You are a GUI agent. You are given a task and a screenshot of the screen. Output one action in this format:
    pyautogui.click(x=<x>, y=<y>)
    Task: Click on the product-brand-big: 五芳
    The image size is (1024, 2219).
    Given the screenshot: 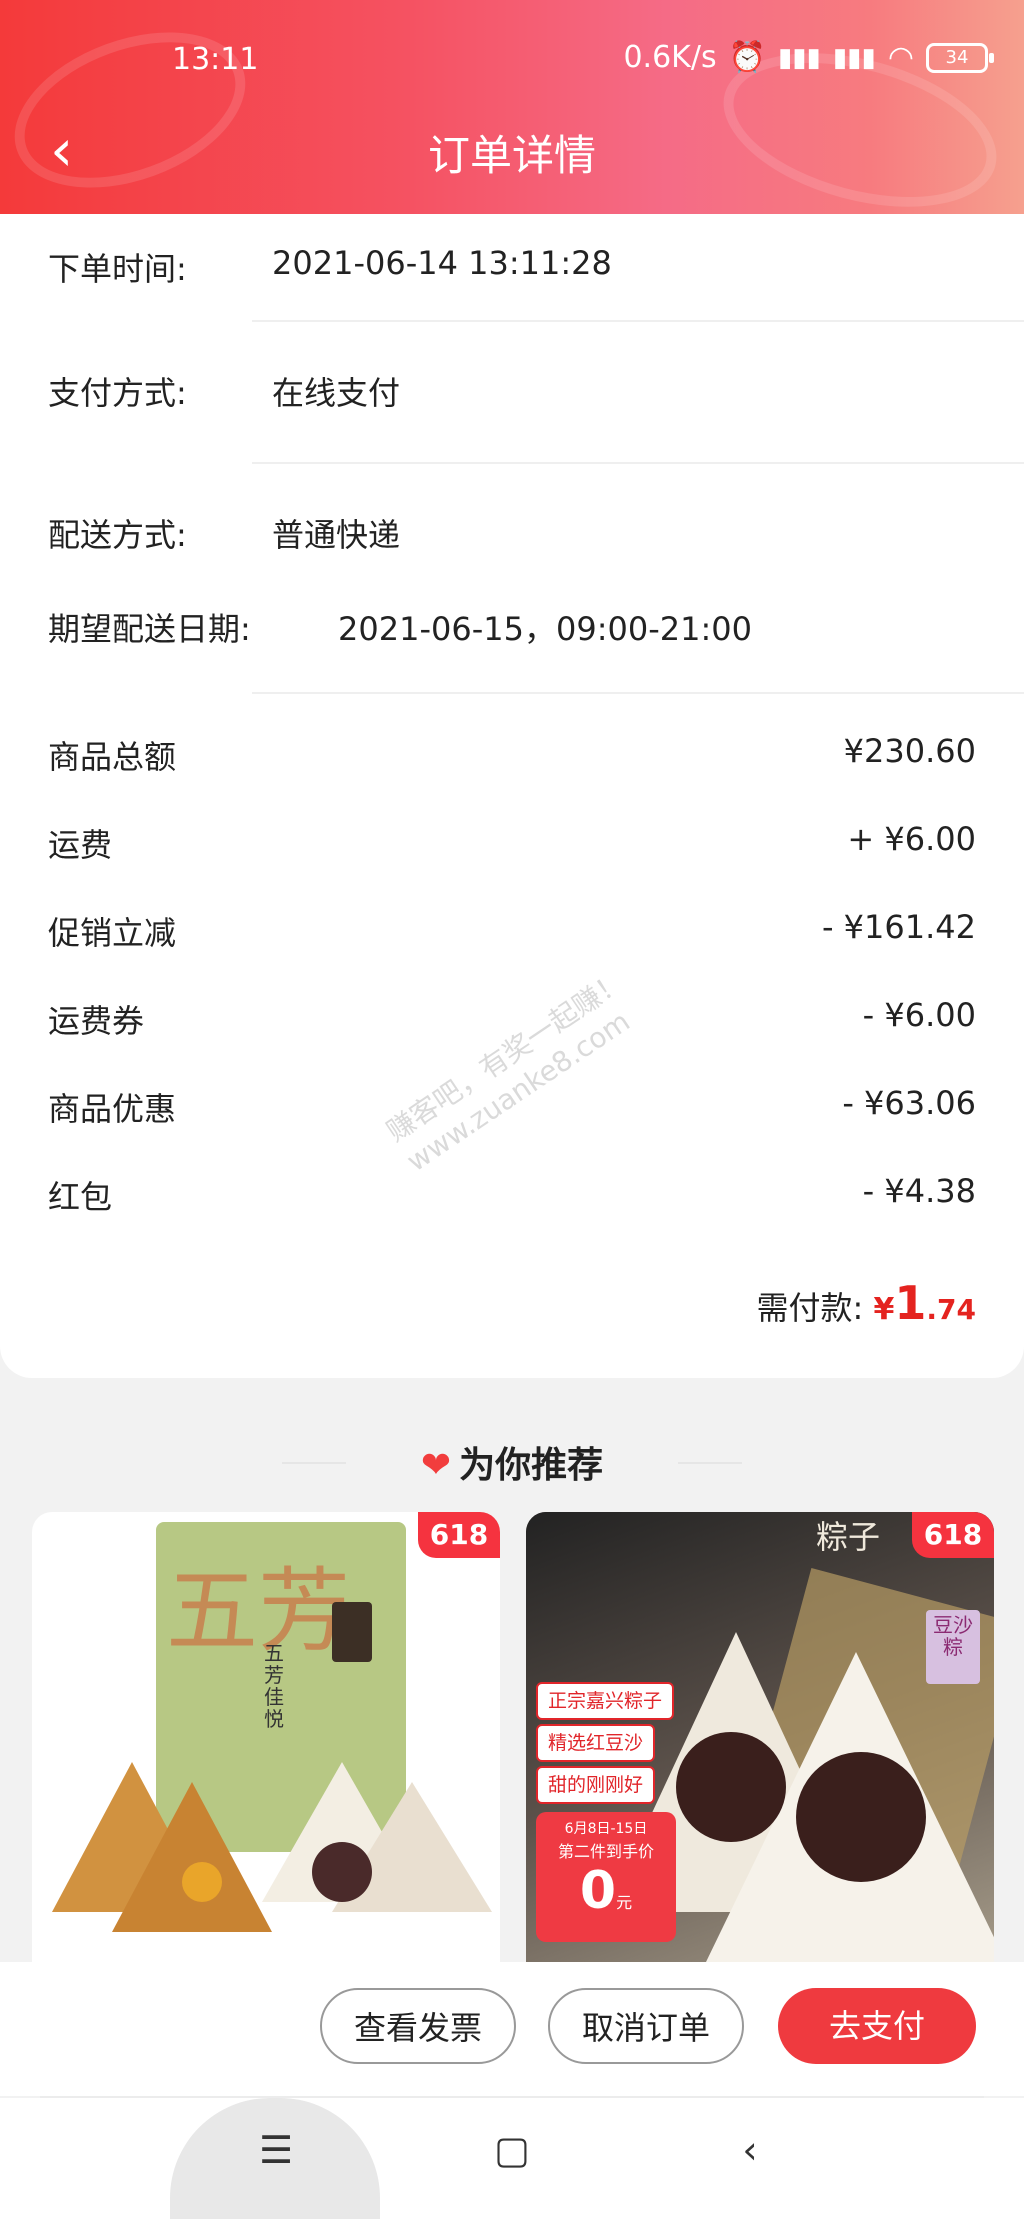 What is the action you would take?
    pyautogui.click(x=258, y=1611)
    